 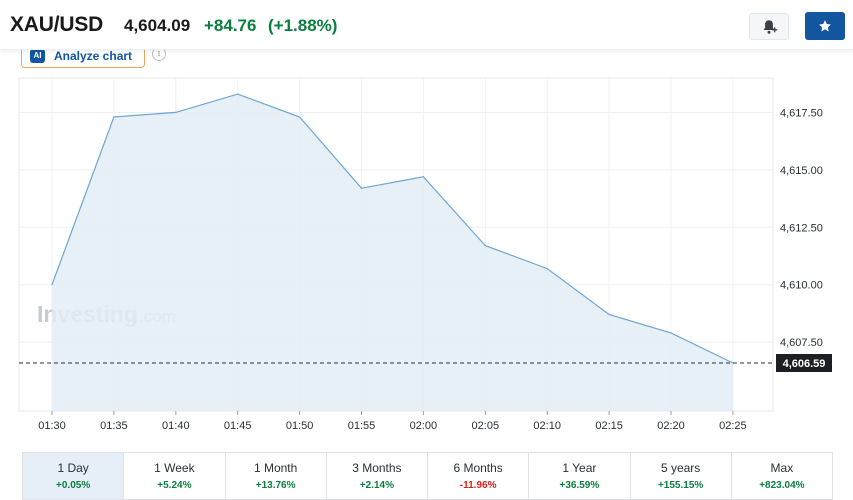 What do you see at coordinates (479, 476) in the screenshot?
I see `period-tab-6-months: 6 Months -11.96%` at bounding box center [479, 476].